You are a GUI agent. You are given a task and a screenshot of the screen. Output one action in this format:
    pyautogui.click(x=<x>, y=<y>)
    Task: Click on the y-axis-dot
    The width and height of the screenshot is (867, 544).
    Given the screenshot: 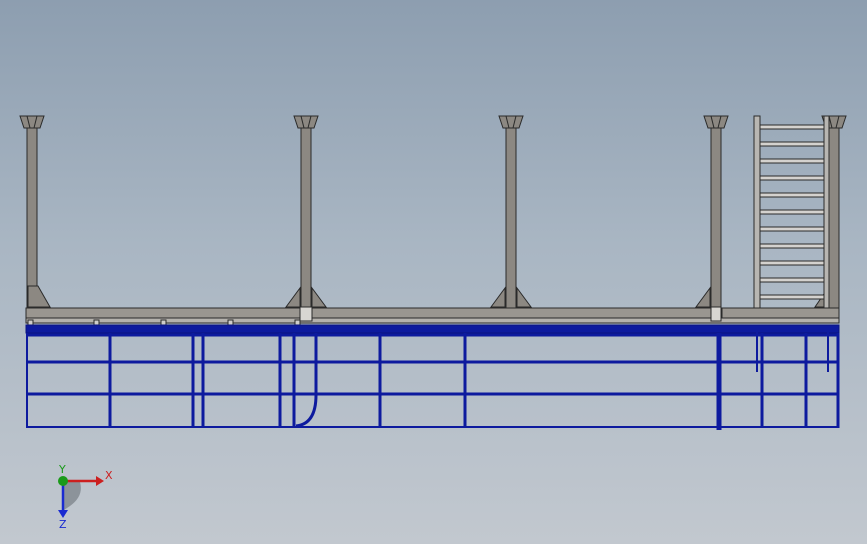 What is the action you would take?
    pyautogui.click(x=63, y=481)
    